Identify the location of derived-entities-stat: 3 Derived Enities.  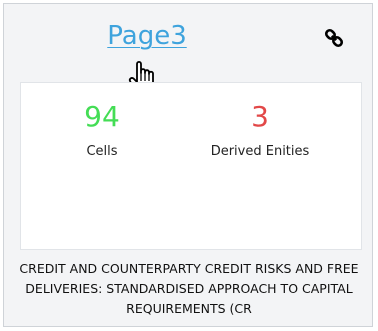
(260, 130).